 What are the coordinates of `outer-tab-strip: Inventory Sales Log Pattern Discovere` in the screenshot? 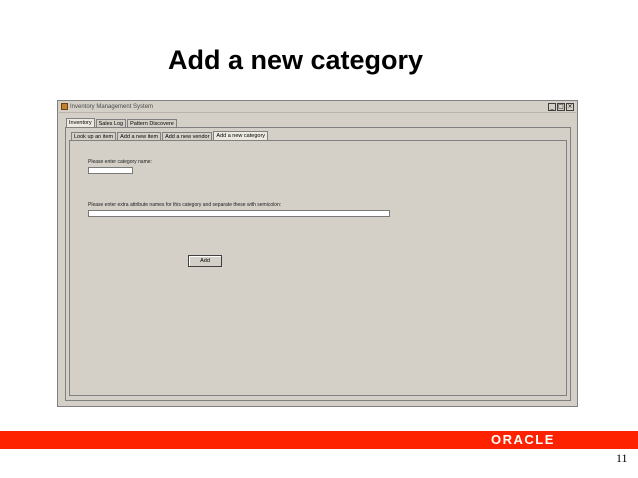 It's located at (122, 123).